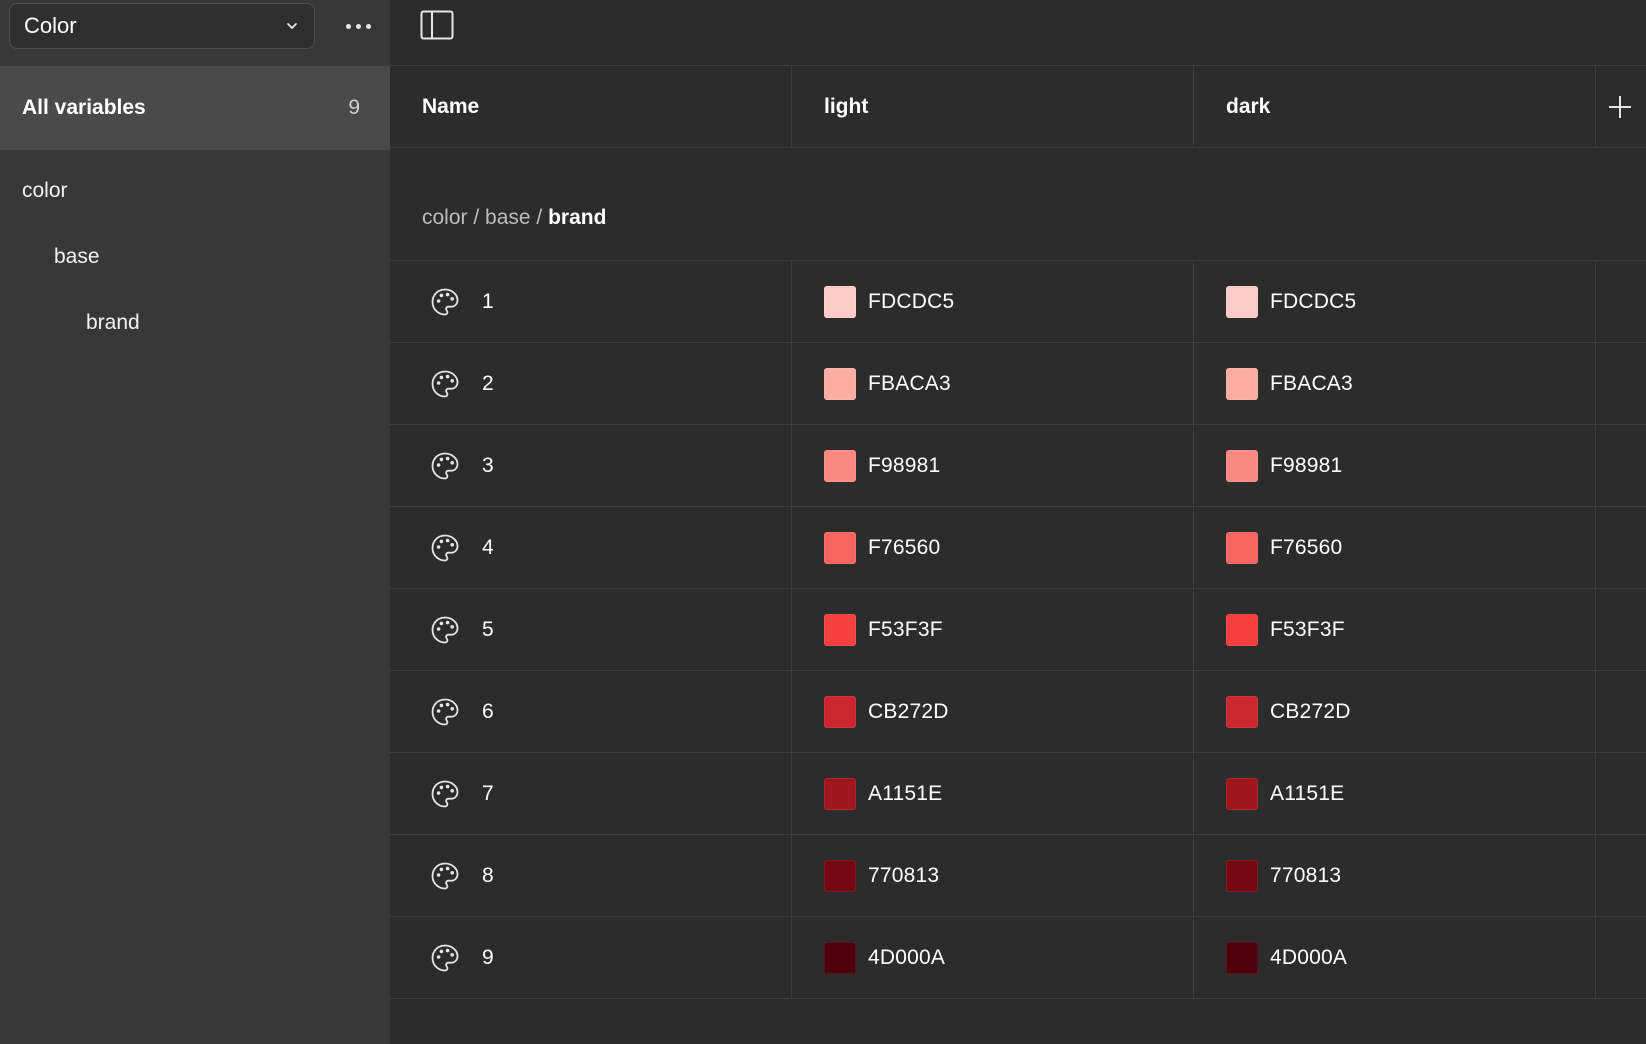  What do you see at coordinates (591, 712) in the screenshot?
I see `variable-name-cell: 6` at bounding box center [591, 712].